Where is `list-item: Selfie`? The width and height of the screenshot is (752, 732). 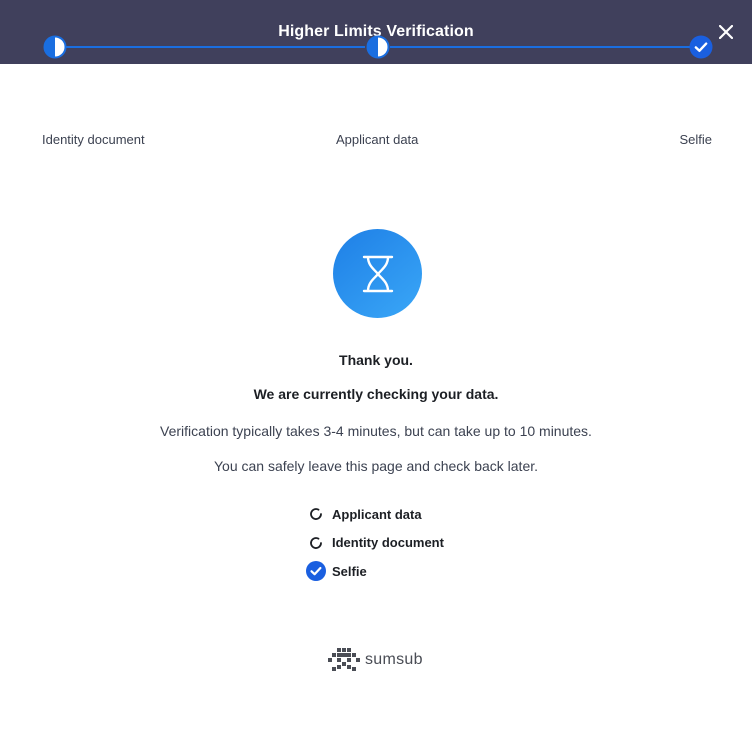
list-item: Selfie is located at coordinates (375, 571).